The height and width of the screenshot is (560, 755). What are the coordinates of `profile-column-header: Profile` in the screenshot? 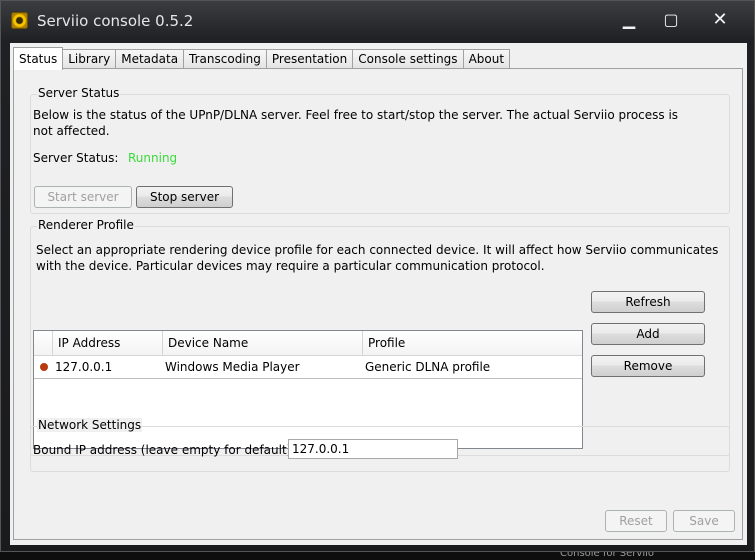 It's located at (472, 343).